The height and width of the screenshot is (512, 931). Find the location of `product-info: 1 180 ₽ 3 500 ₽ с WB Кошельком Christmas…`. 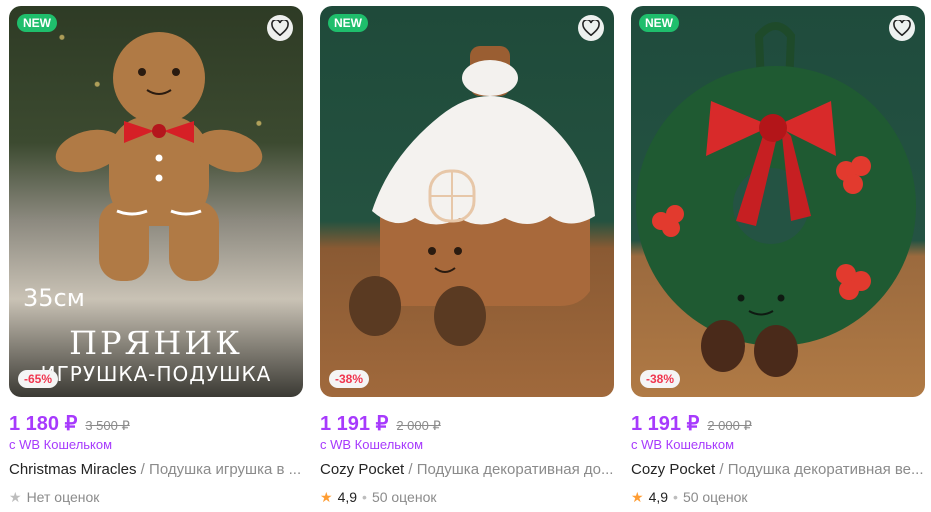

product-info: 1 180 ₽ 3 500 ₽ с WB Кошельком Christmas… is located at coordinates (156, 452).